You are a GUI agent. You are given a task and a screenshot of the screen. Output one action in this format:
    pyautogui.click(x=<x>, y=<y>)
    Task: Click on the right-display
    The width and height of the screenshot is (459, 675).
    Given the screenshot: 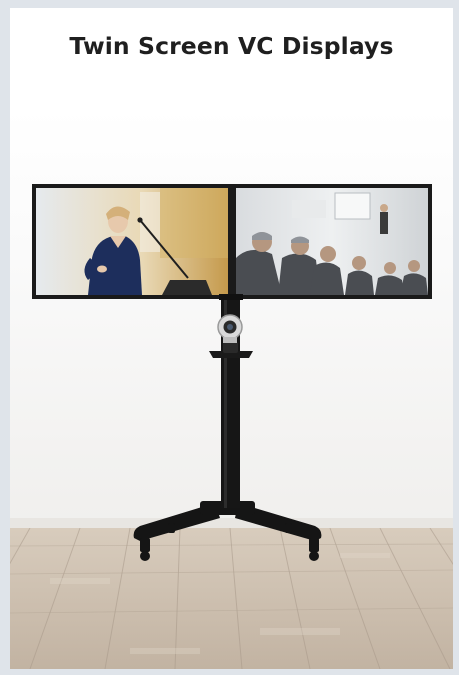 What is the action you would take?
    pyautogui.click(x=332, y=241)
    